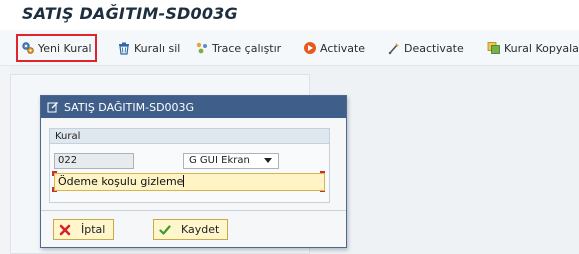 The width and height of the screenshot is (579, 254). What do you see at coordinates (200, 229) in the screenshot?
I see `save-label: Kaydet` at bounding box center [200, 229].